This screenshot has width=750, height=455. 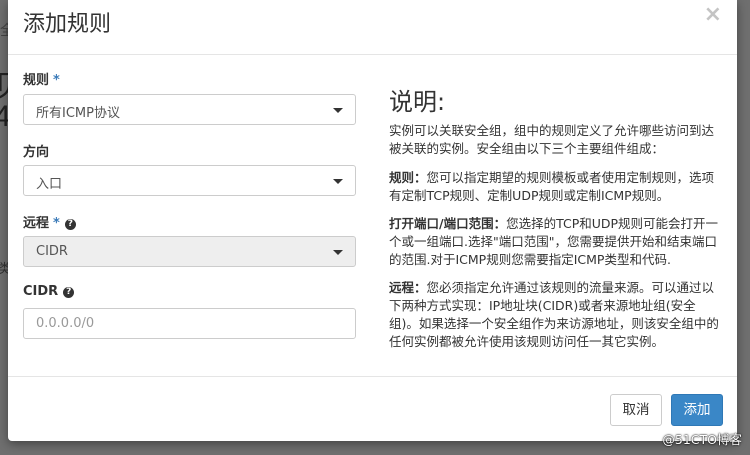 What do you see at coordinates (702, 439) in the screenshot?
I see `watermark: @51CTO博客` at bounding box center [702, 439].